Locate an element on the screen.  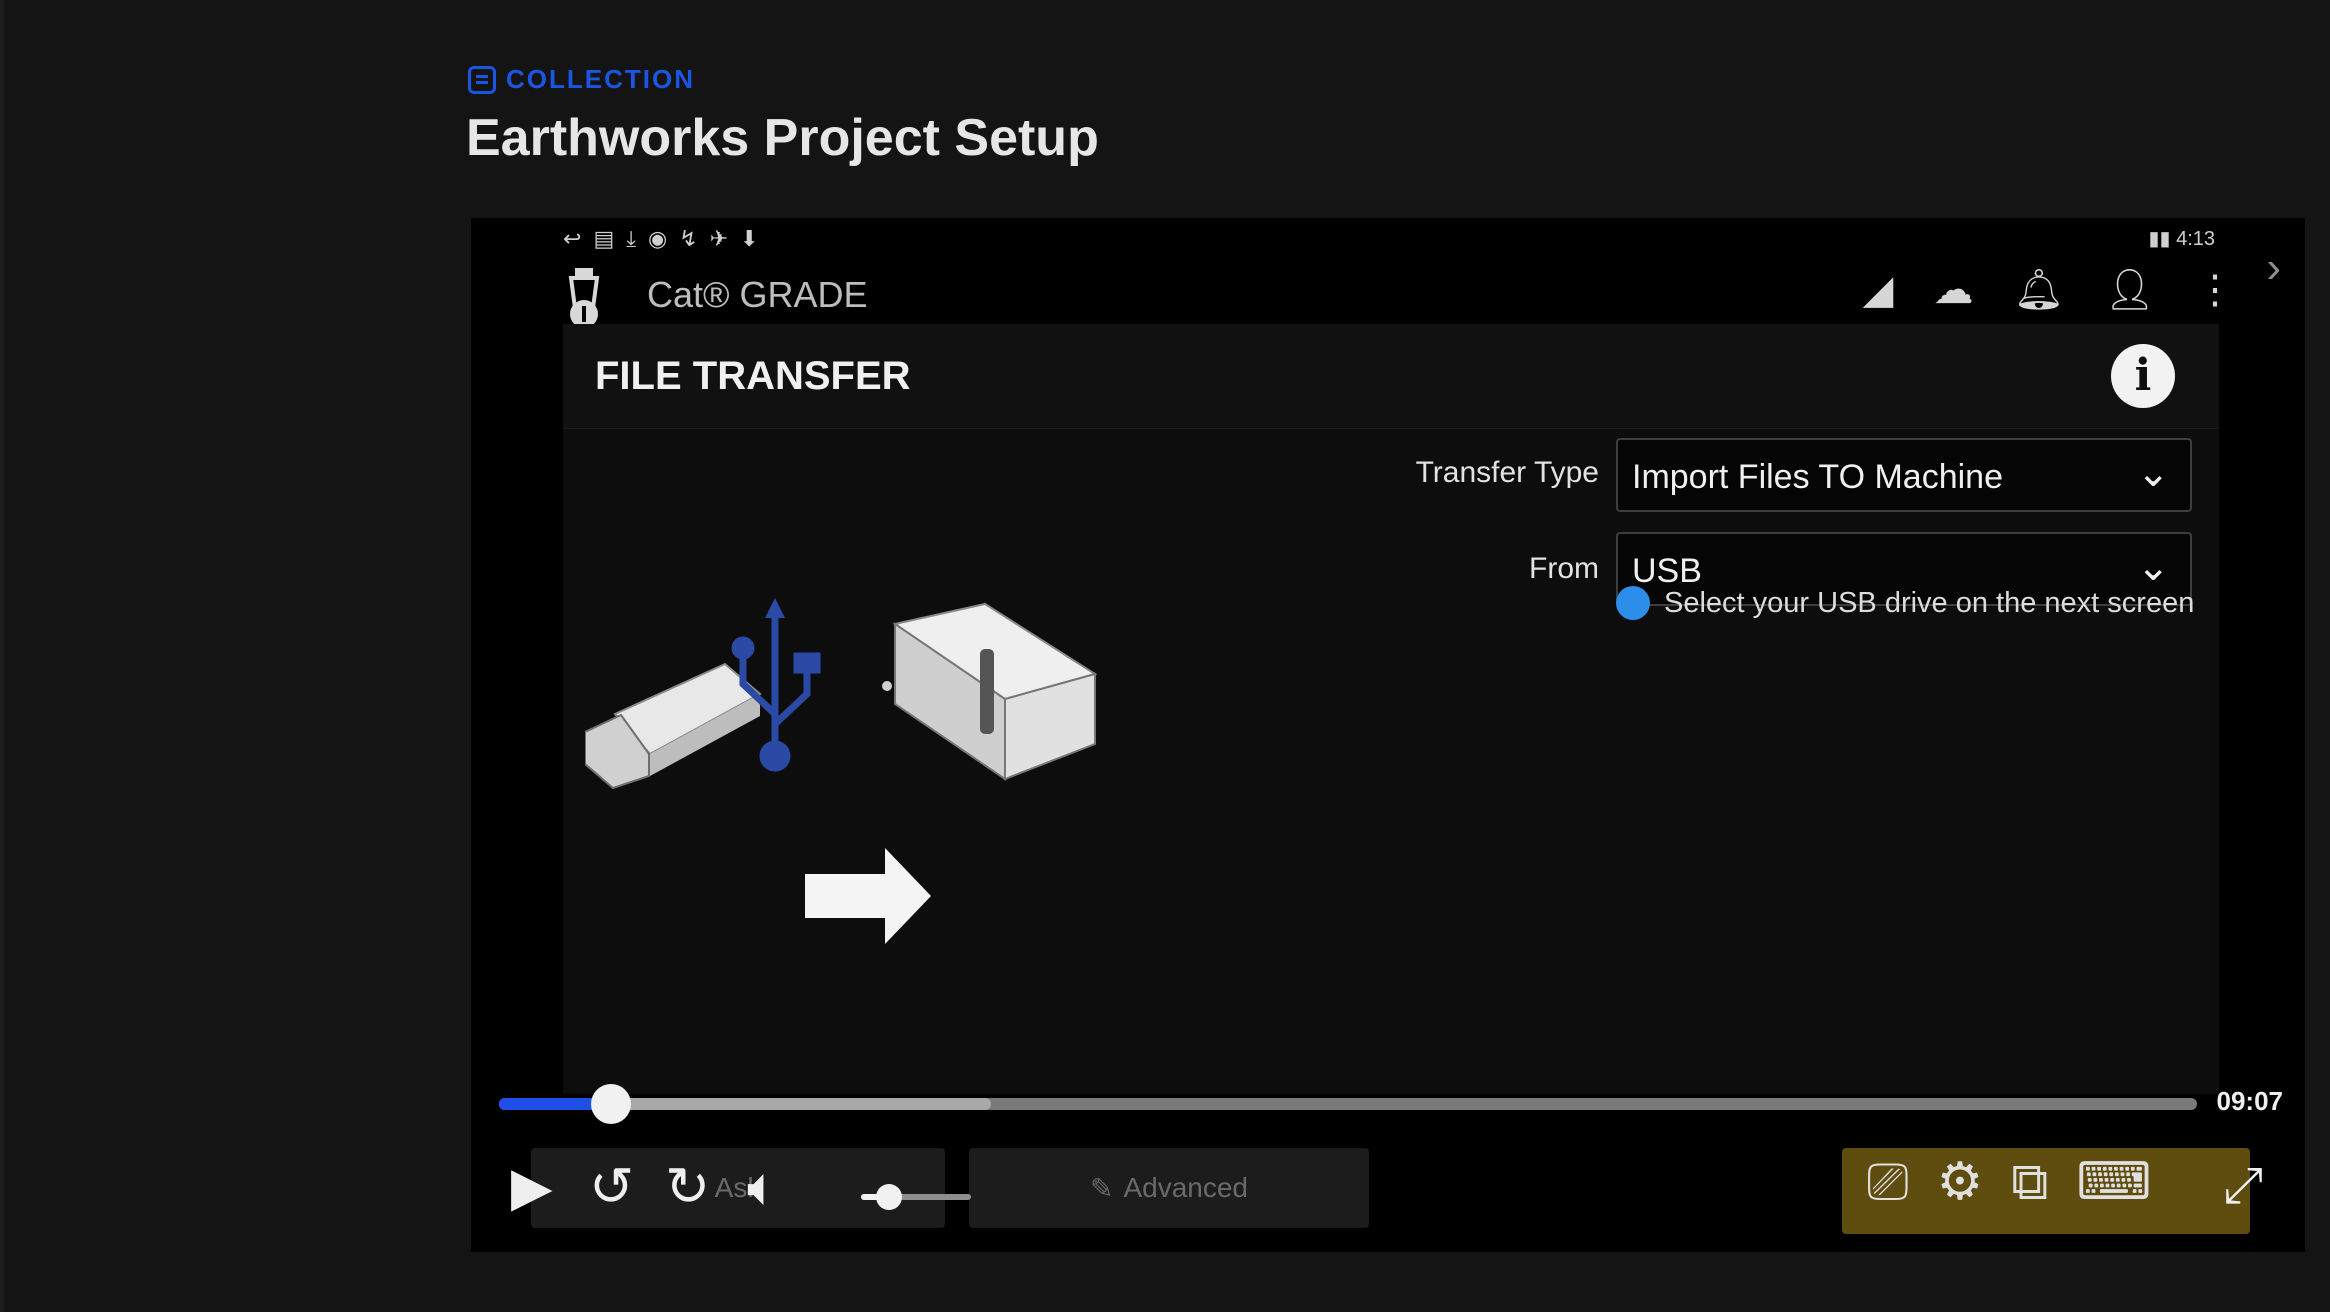
status-icon: ◉ is located at coordinates (657, 238).